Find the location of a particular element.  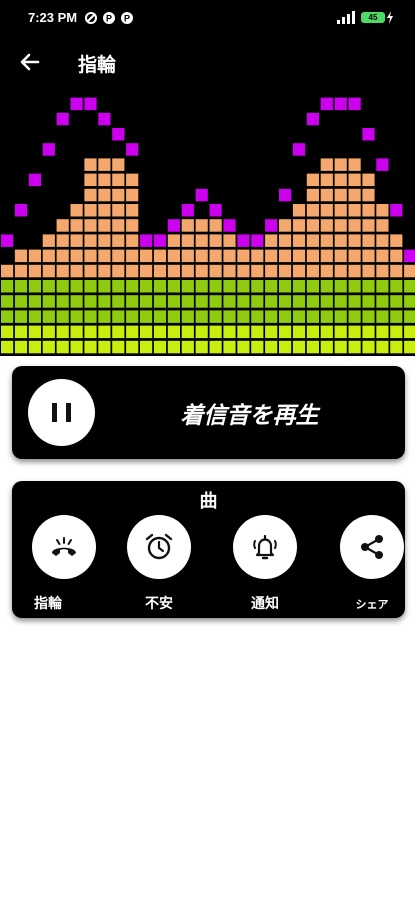

signal-icon is located at coordinates (346, 17).